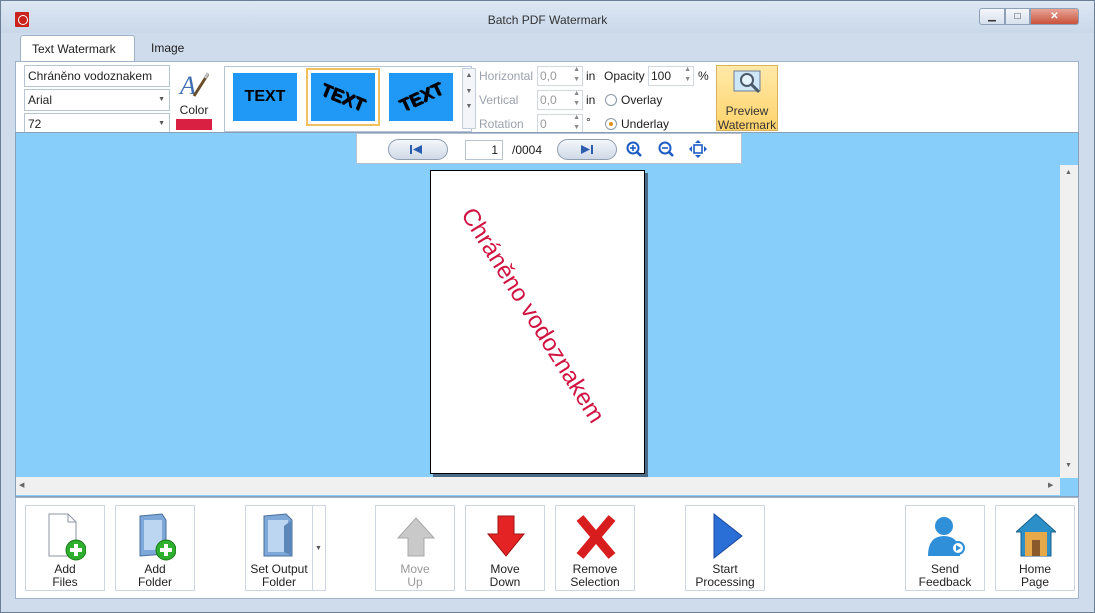  I want to click on add-folder-label-line2: Folder, so click(154, 582).